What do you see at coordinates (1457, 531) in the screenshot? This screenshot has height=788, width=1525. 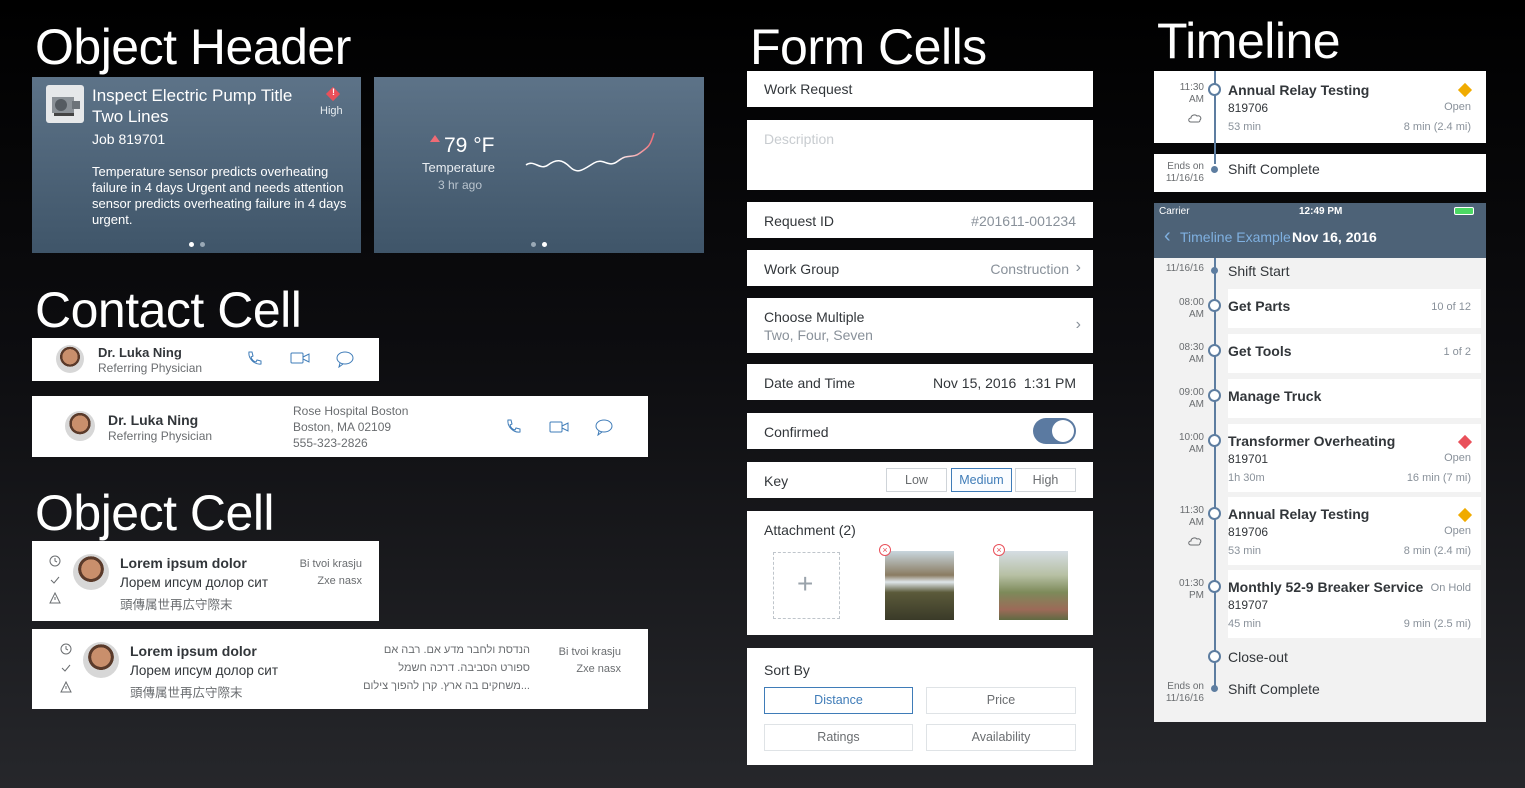 I see `timeline-item-status: Open` at bounding box center [1457, 531].